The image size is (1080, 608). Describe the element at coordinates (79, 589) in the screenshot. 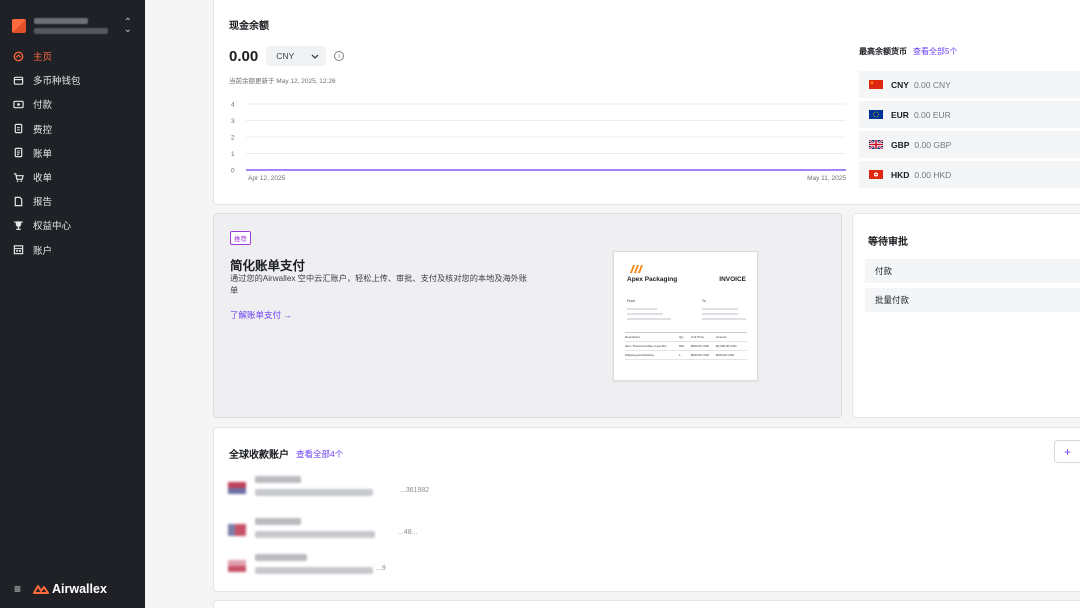

I see `brand-name: Airwallex` at that location.